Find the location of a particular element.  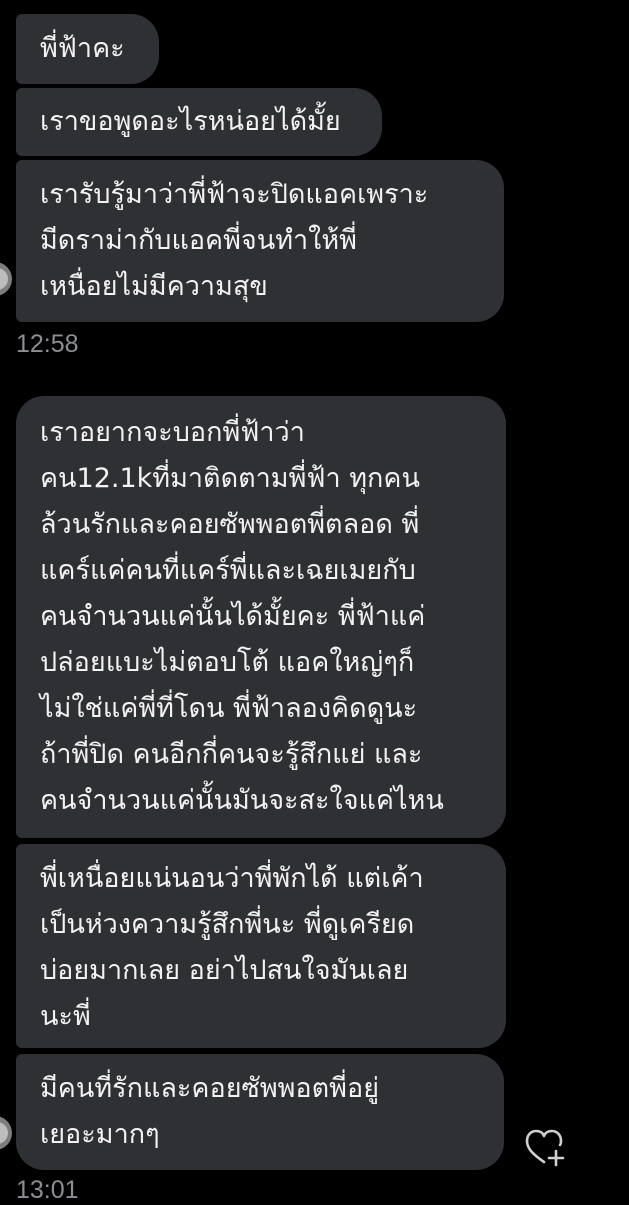

message-text: บ่อยมากเลย อย่าไปสนใจมันเลย is located at coordinates (224, 970).